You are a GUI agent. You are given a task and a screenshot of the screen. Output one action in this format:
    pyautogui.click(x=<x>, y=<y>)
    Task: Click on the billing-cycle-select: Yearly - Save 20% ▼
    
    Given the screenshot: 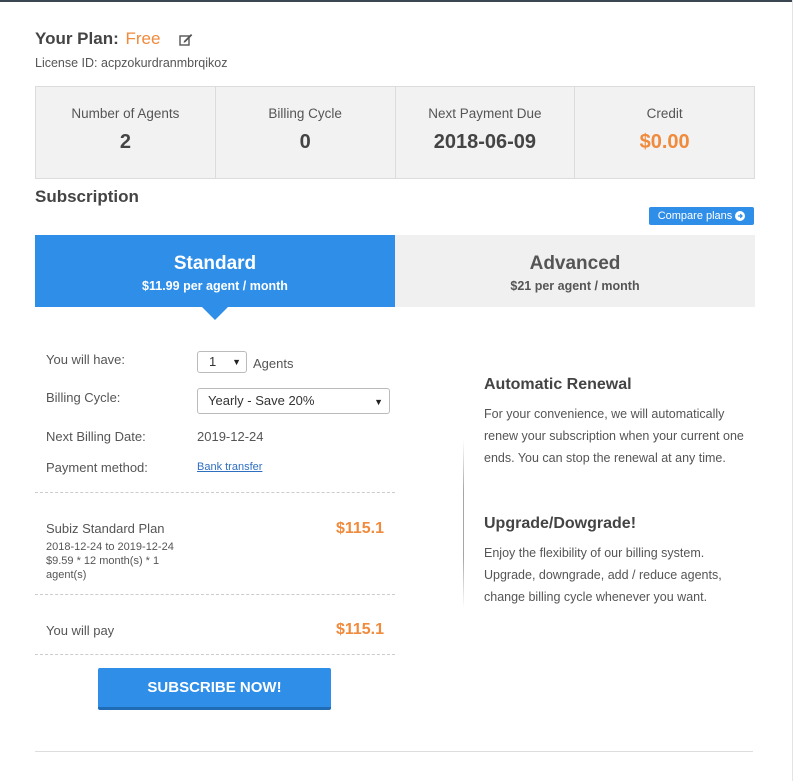 What is the action you would take?
    pyautogui.click(x=293, y=401)
    